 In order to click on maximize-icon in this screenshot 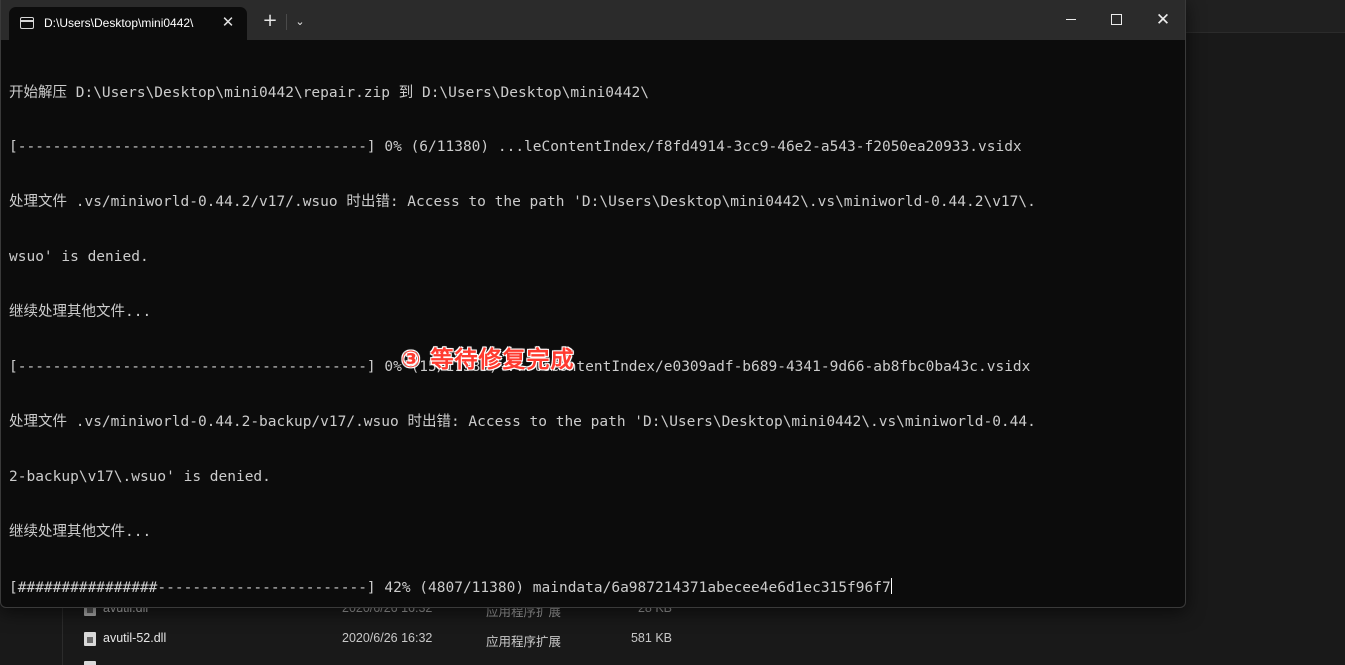, I will do `click(1116, 19)`.